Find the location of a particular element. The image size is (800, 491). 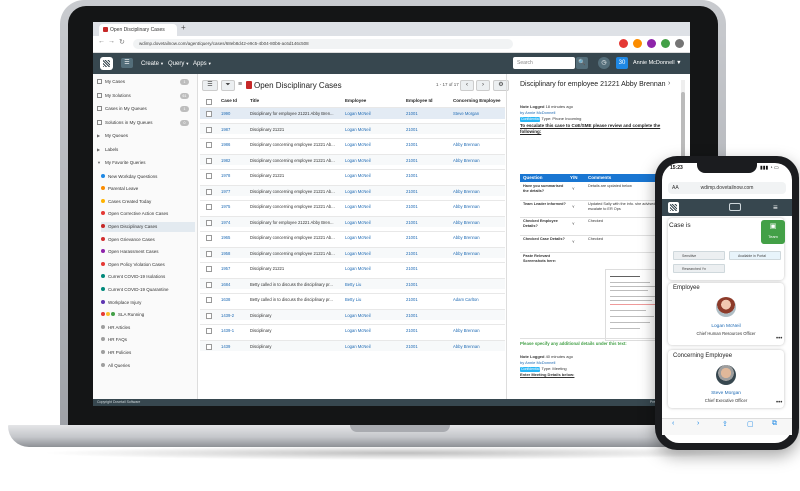

favorite-query-item: Current COVID-19 Isolations is located at coordinates (148, 277).